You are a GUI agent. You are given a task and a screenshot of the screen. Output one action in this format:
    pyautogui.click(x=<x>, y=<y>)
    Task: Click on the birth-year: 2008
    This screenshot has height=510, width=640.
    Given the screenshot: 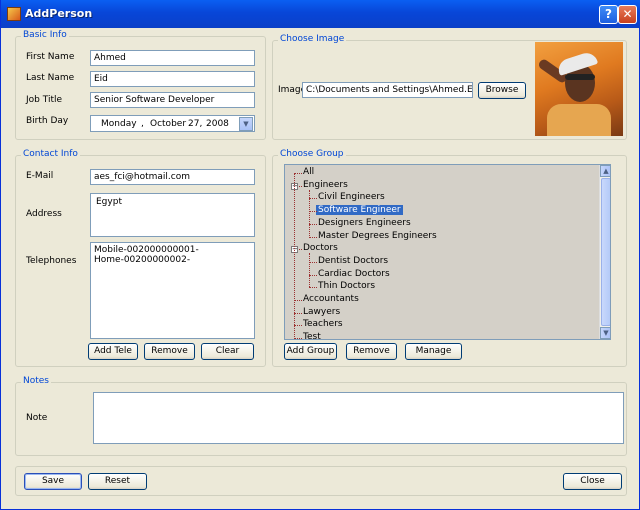 What is the action you would take?
    pyautogui.click(x=217, y=124)
    